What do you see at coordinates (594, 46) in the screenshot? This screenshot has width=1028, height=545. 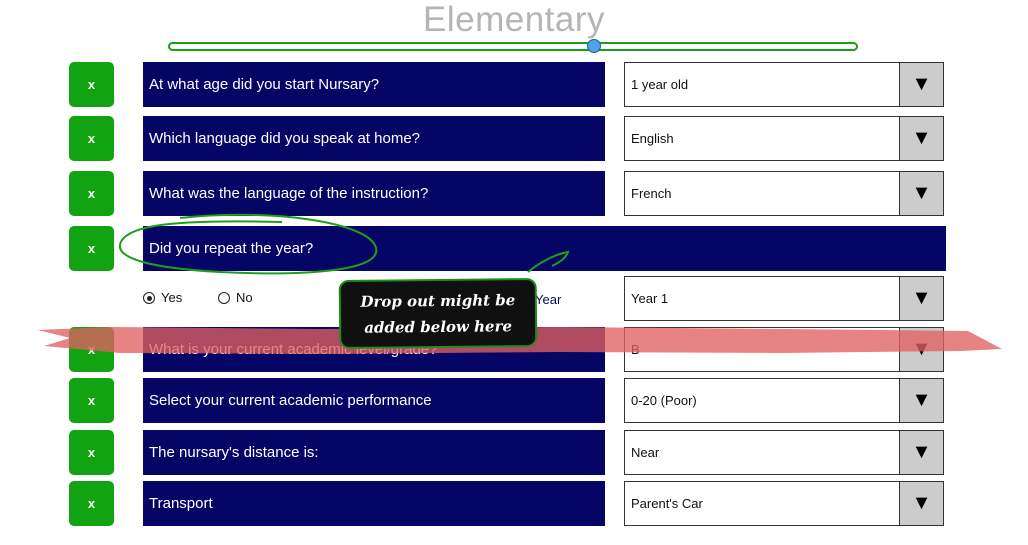 I see `stage-slider-handle` at bounding box center [594, 46].